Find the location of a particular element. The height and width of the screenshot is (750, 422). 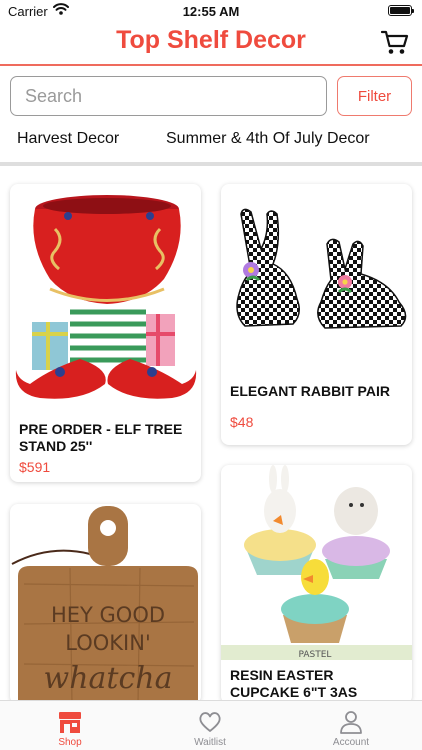

category-summer-4th-of-july: Summer & 4th Of July Decor is located at coordinates (268, 139).